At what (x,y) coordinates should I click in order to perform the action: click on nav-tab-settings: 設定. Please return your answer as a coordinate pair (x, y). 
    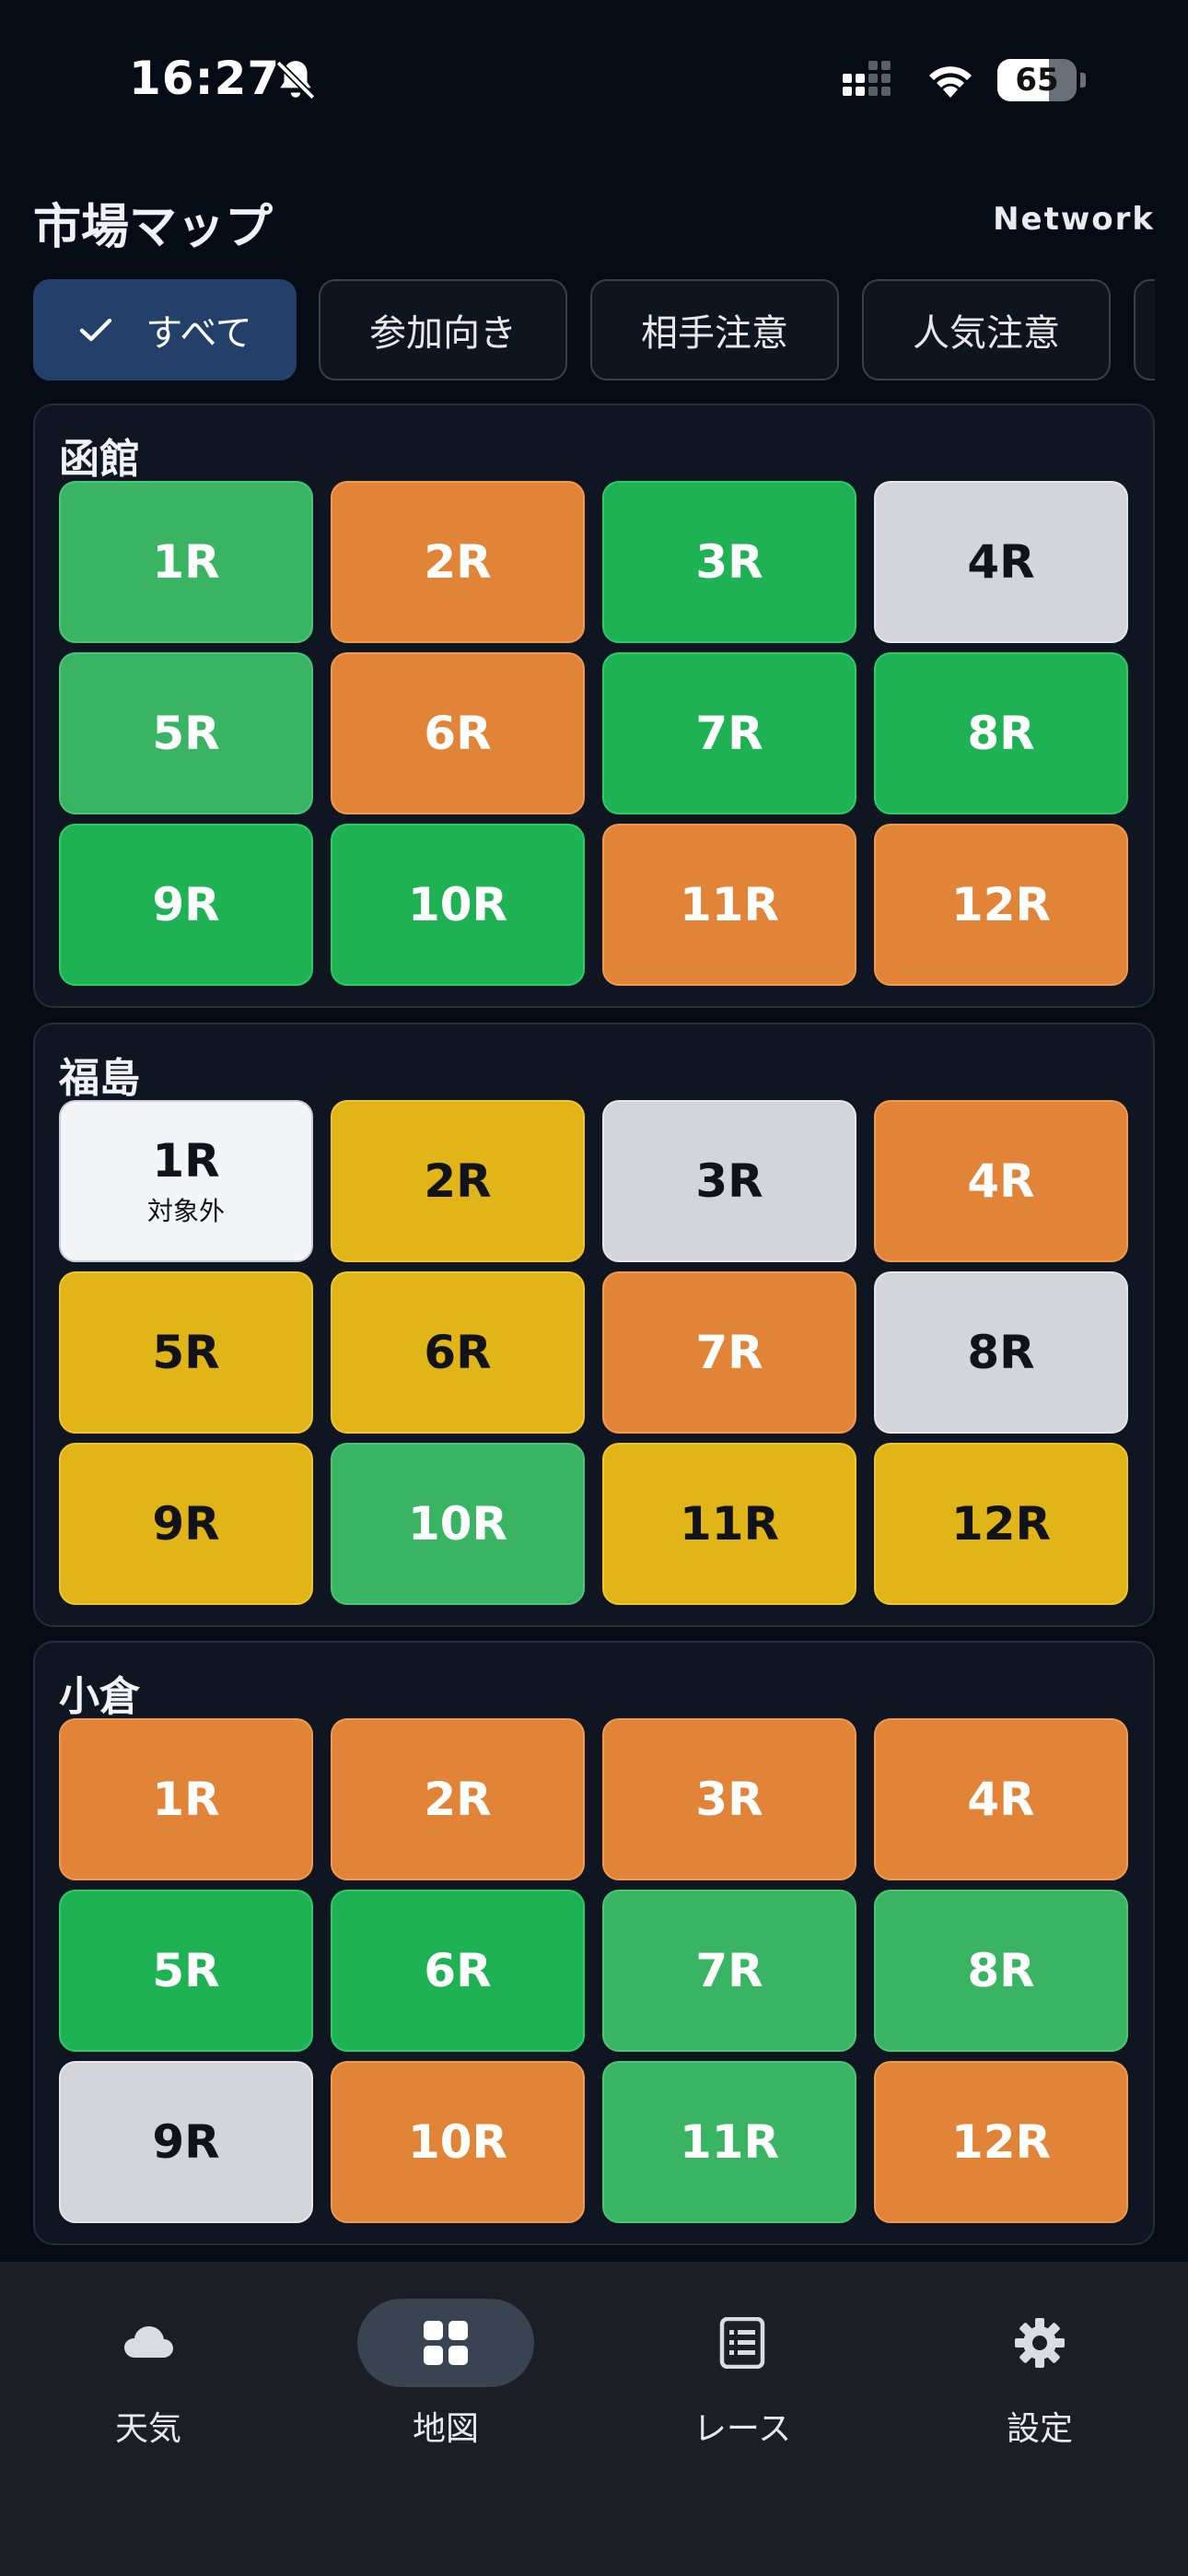
    Looking at the image, I should click on (1040, 2373).